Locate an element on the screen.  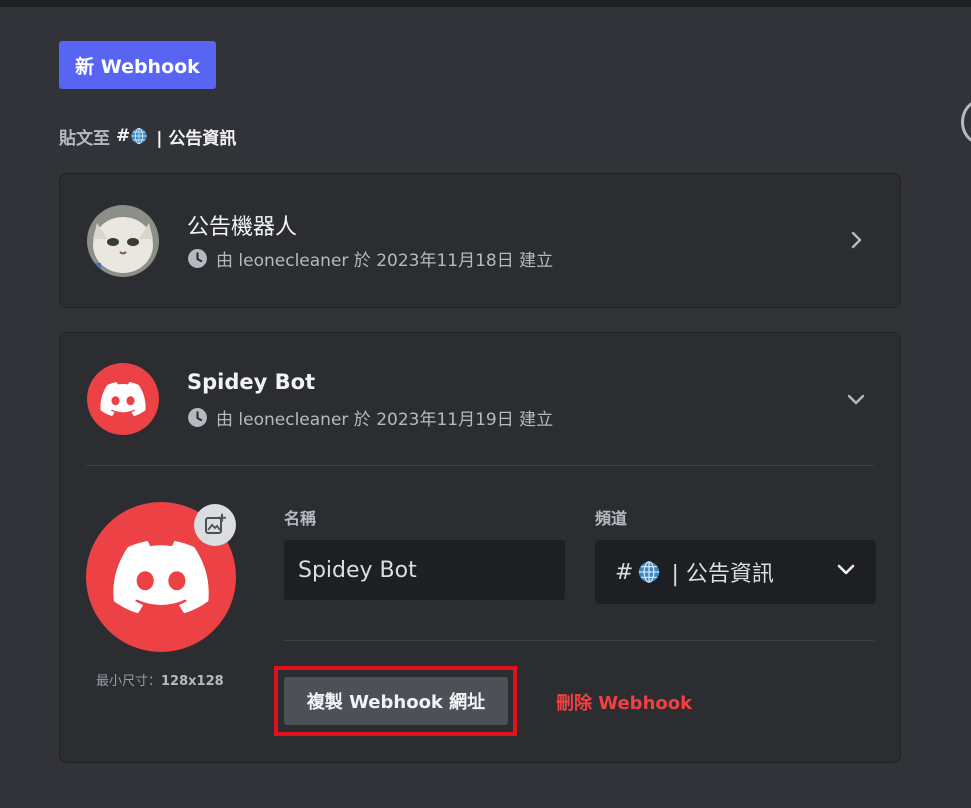
add-image-button is located at coordinates (215, 525).